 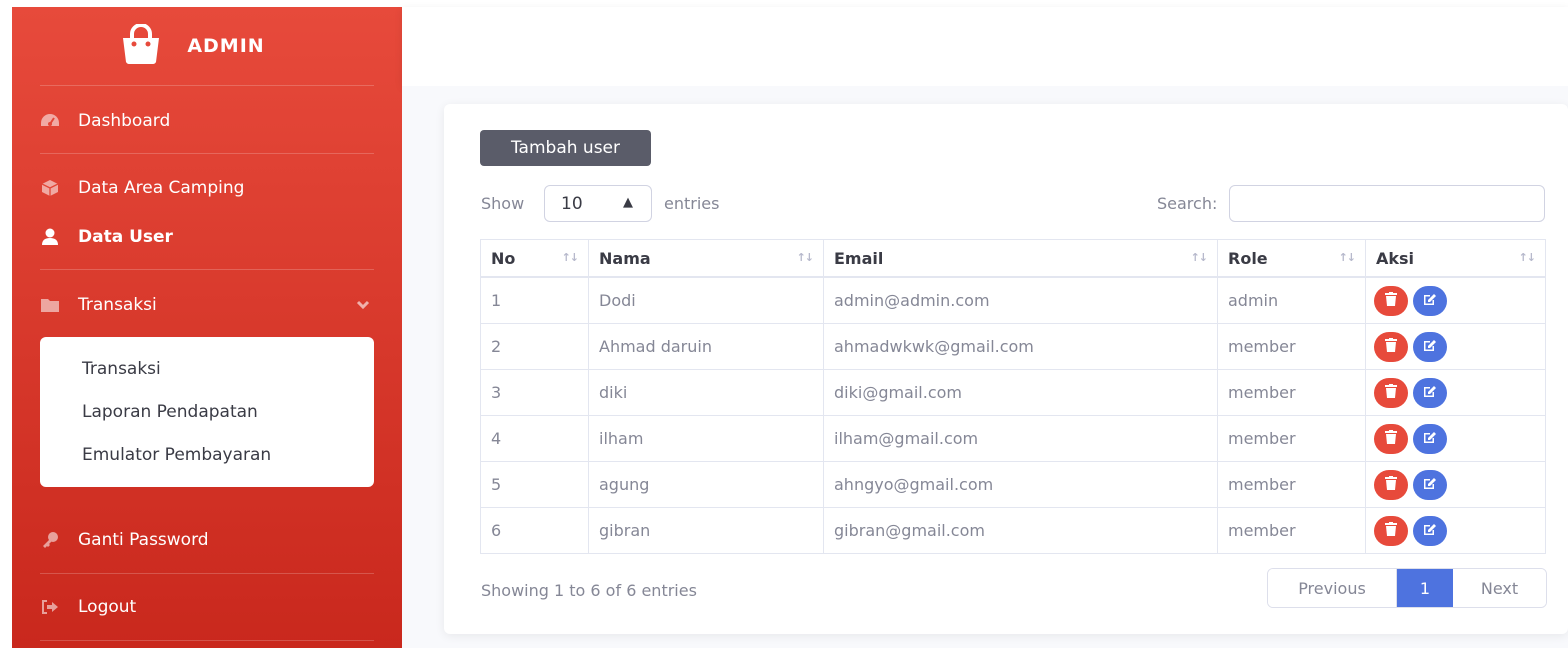 I want to click on show-label: Show, so click(x=503, y=203).